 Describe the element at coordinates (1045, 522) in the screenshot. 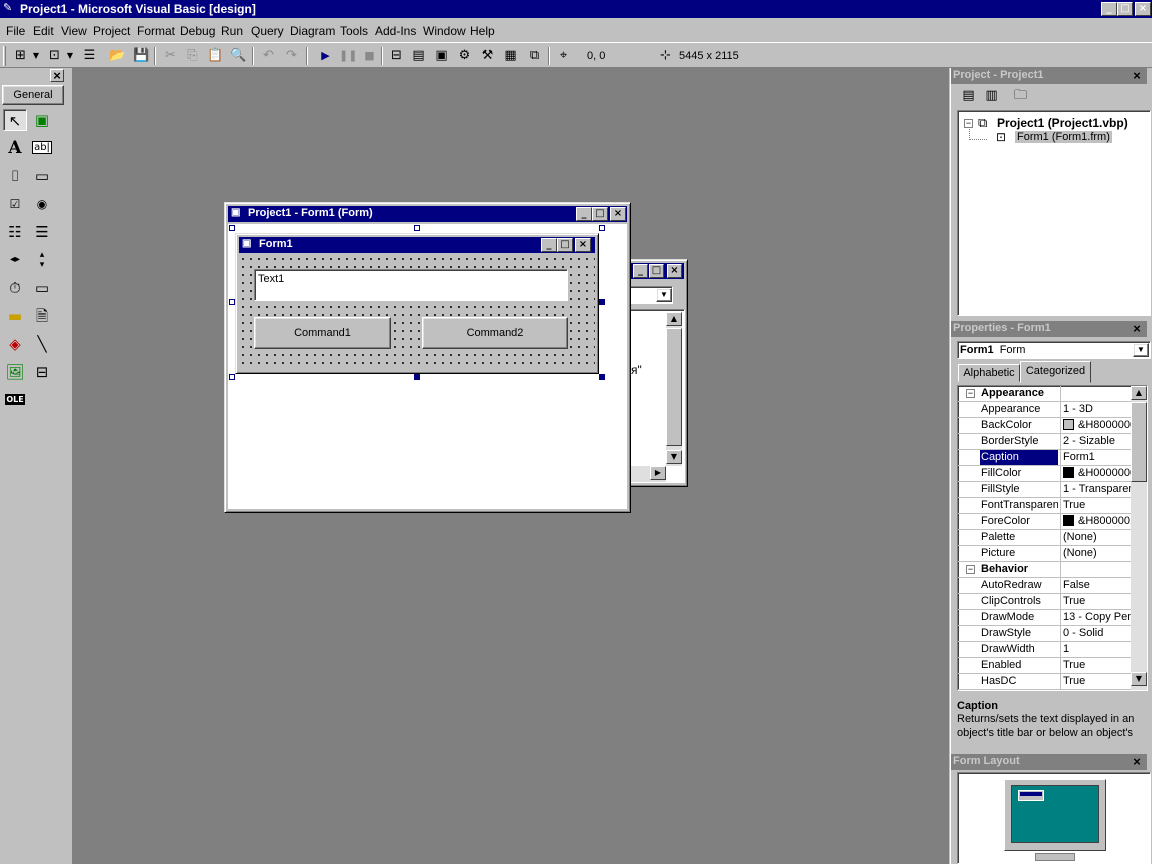

I see `property-row: ForeColor &H8000001` at that location.